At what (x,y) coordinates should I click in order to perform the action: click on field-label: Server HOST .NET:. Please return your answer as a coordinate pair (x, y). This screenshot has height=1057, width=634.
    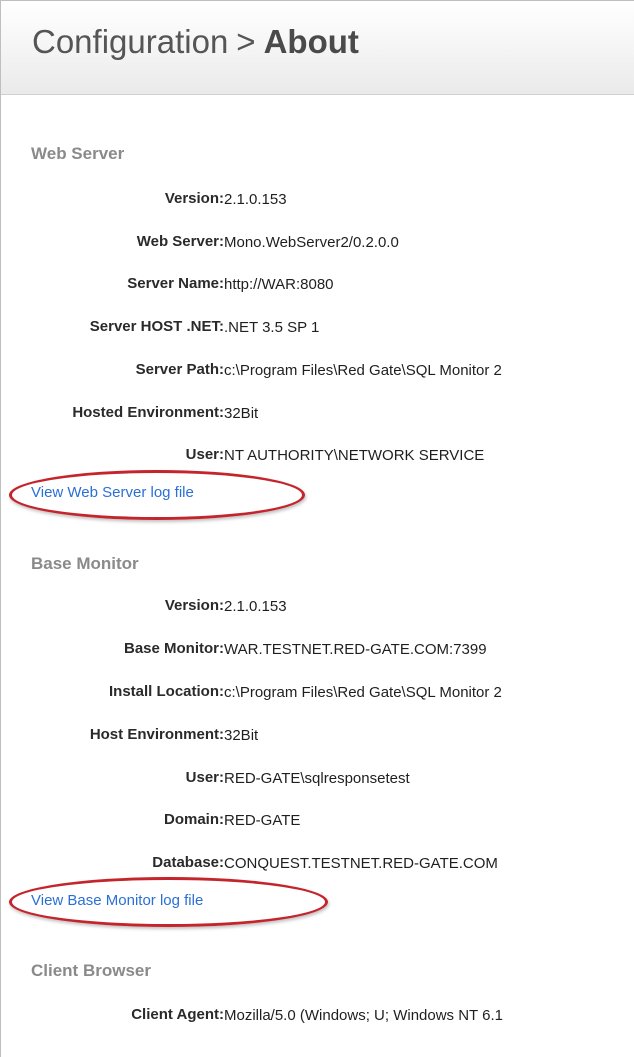
    Looking at the image, I should click on (156, 326).